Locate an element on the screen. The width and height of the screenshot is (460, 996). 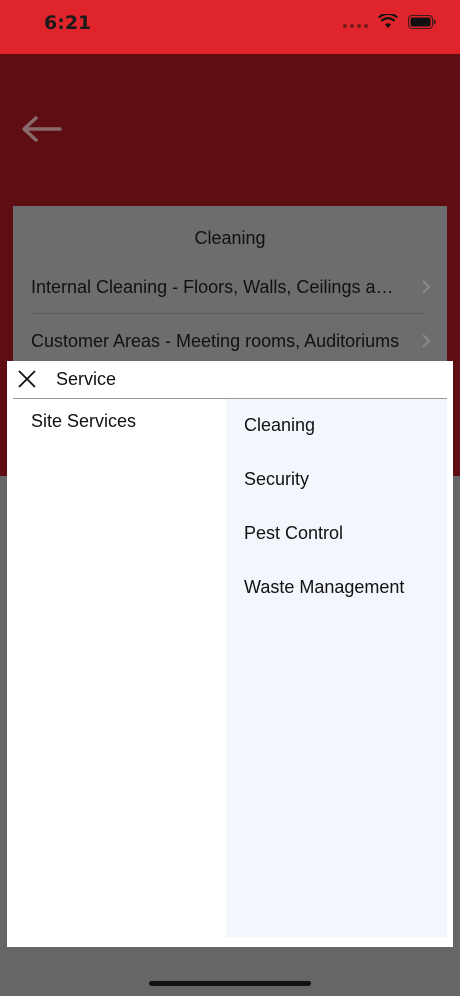
back-arrow-icon is located at coordinates (42, 129).